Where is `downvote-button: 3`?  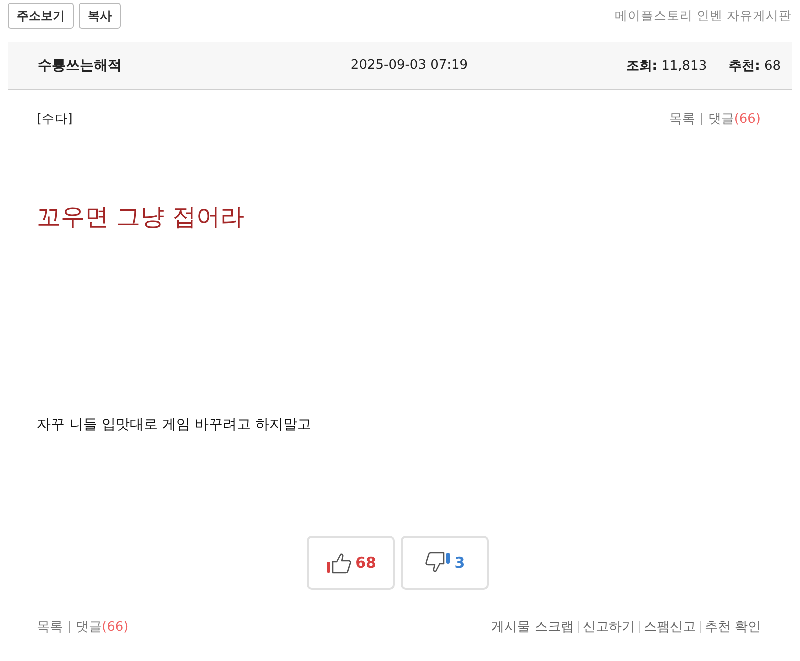
downvote-button: 3 is located at coordinates (445, 563).